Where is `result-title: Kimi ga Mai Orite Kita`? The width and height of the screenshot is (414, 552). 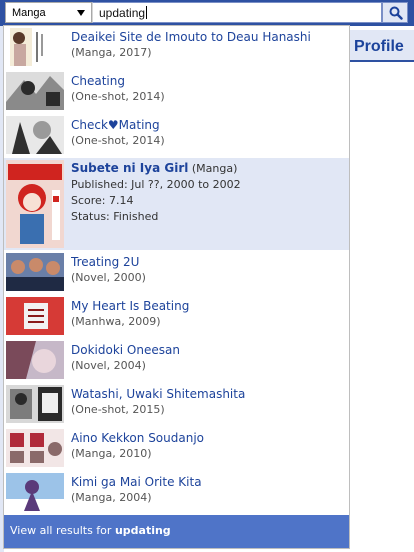 result-title: Kimi ga Mai Orite Kita is located at coordinates (136, 482).